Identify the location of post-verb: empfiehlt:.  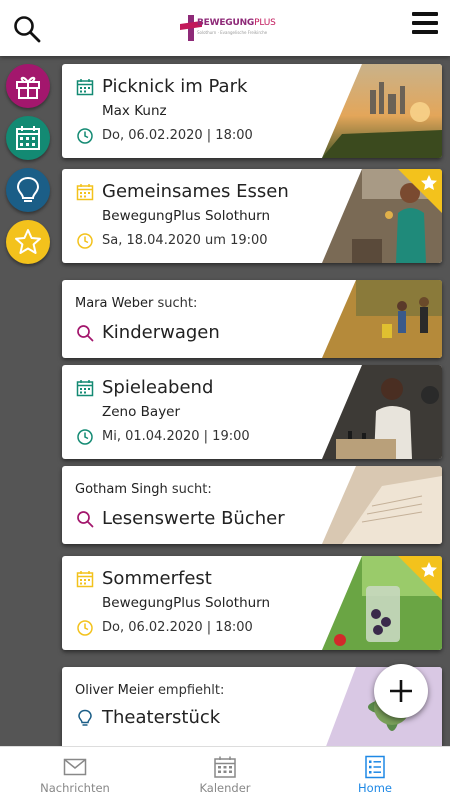
(191, 690).